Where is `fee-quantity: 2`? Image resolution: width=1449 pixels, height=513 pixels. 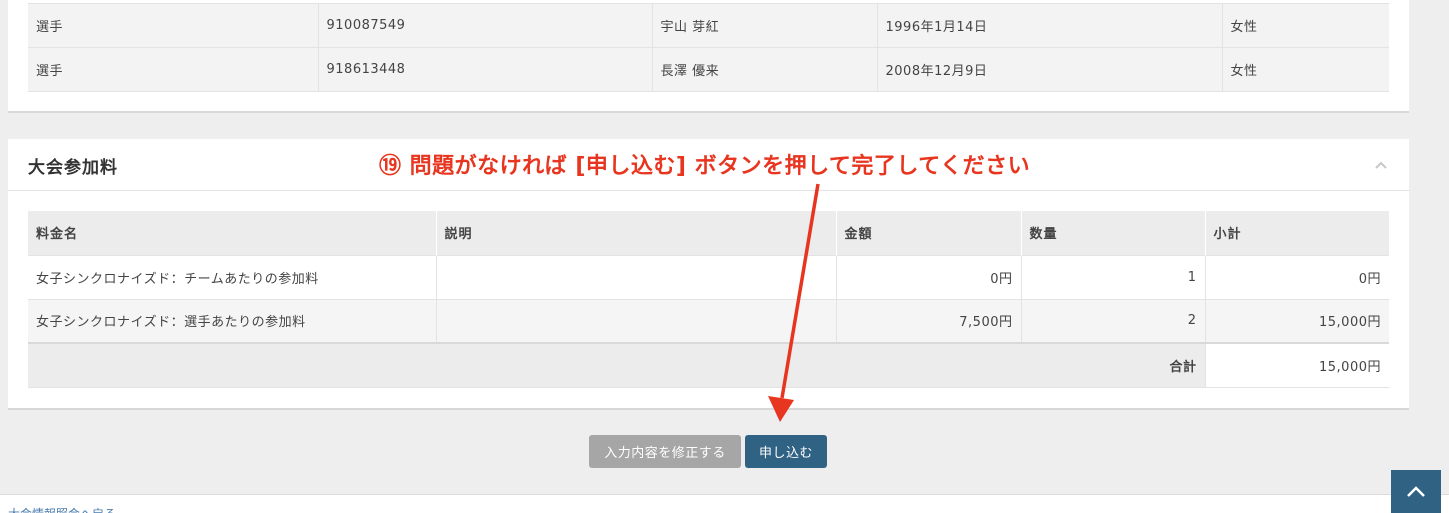 fee-quantity: 2 is located at coordinates (1113, 320).